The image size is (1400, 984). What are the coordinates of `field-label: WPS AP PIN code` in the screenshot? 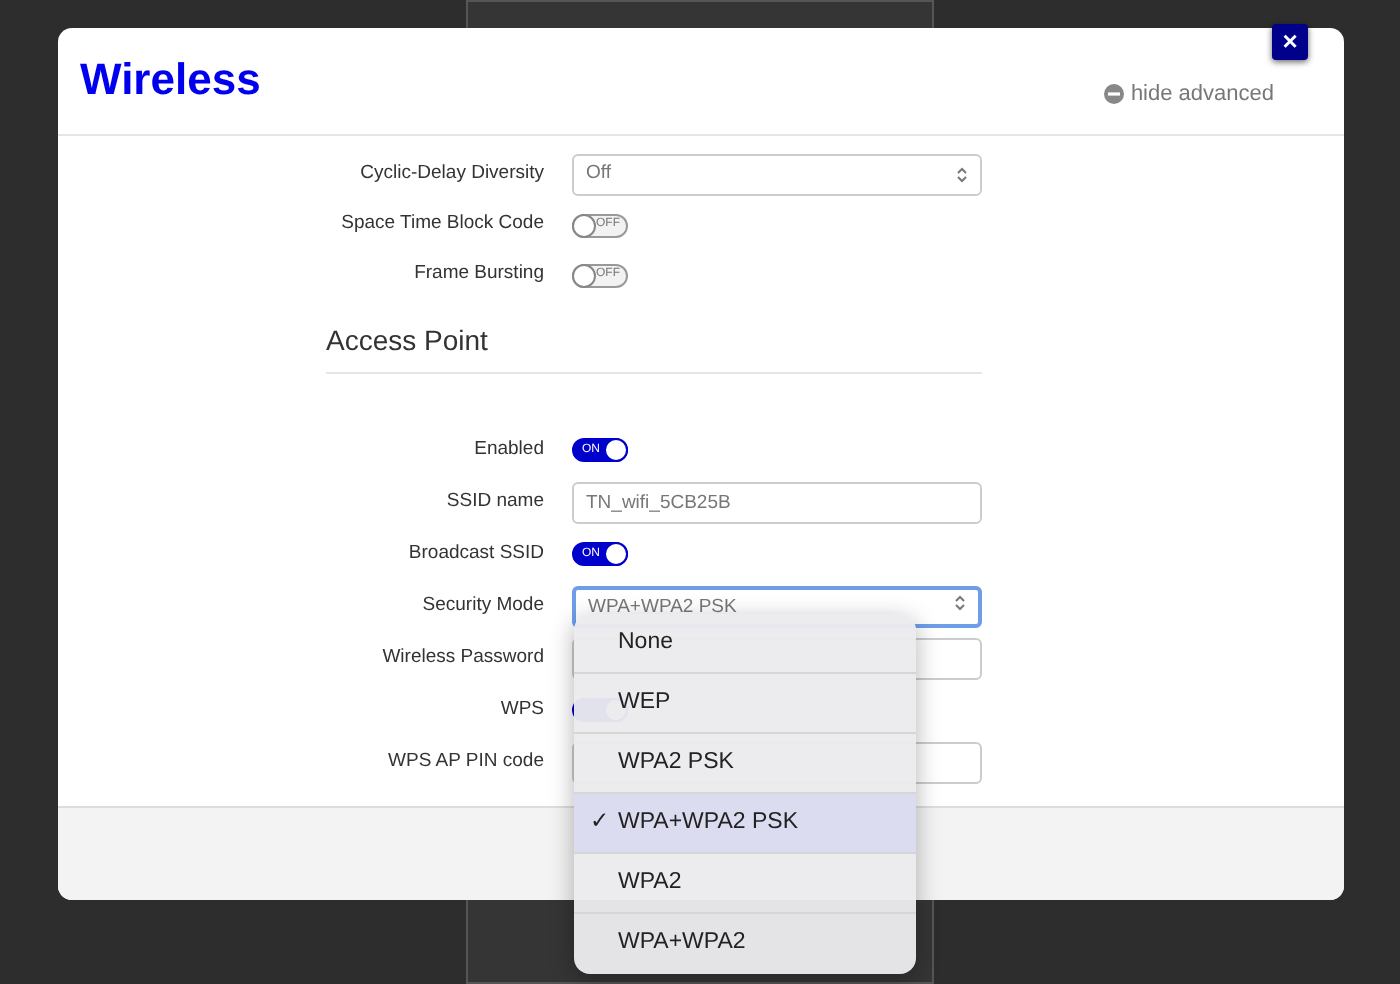 It's located at (465, 761).